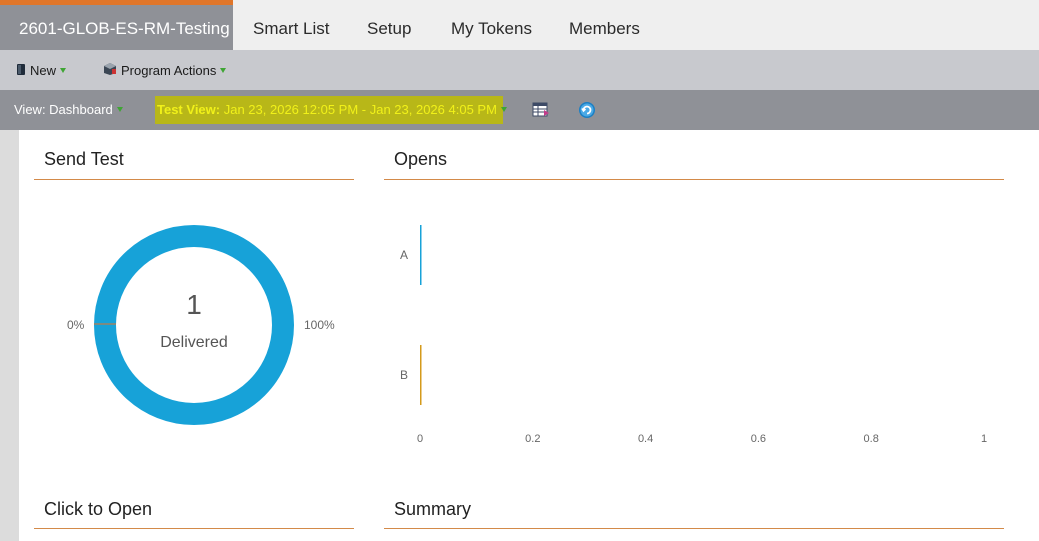 Image resolution: width=1039 pixels, height=541 pixels. What do you see at coordinates (389, 25) in the screenshot?
I see `tab-setup: Setup` at bounding box center [389, 25].